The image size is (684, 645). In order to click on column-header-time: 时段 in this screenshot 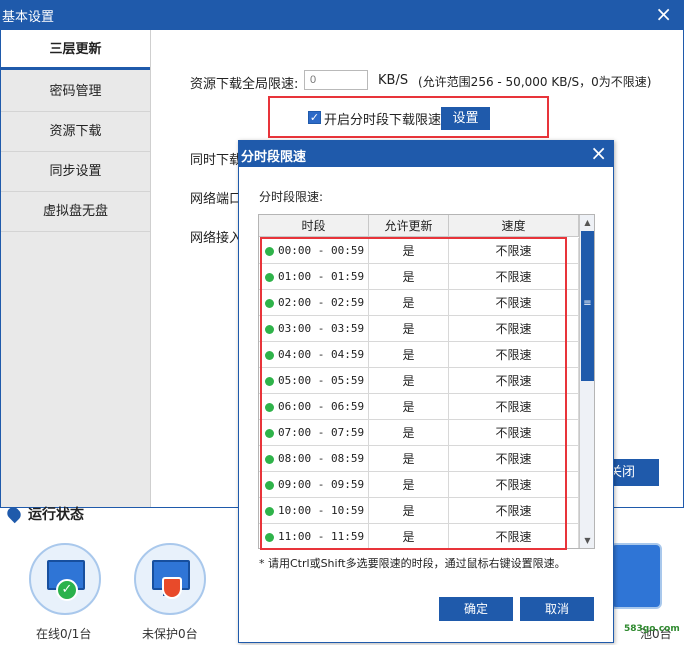, I will do `click(314, 226)`.